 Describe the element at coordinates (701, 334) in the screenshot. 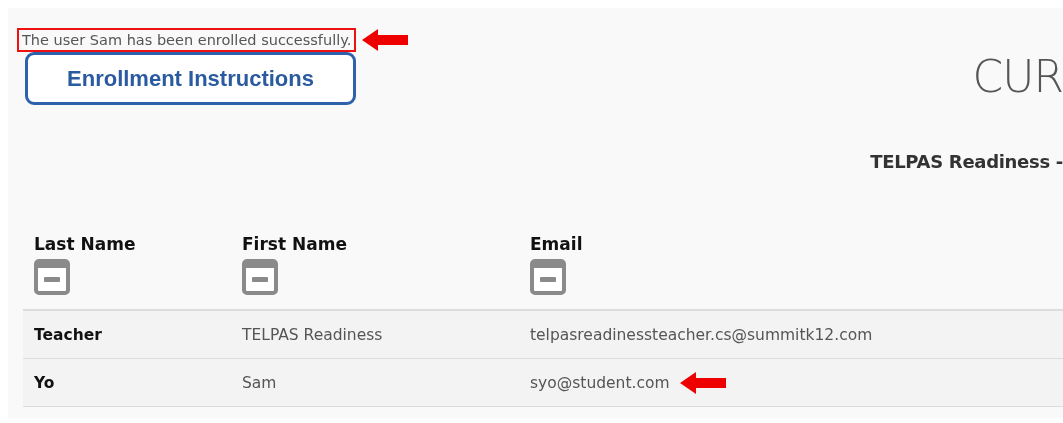

I see `table-cell: telpasreadinessteacher.cs@summitk12.com` at that location.